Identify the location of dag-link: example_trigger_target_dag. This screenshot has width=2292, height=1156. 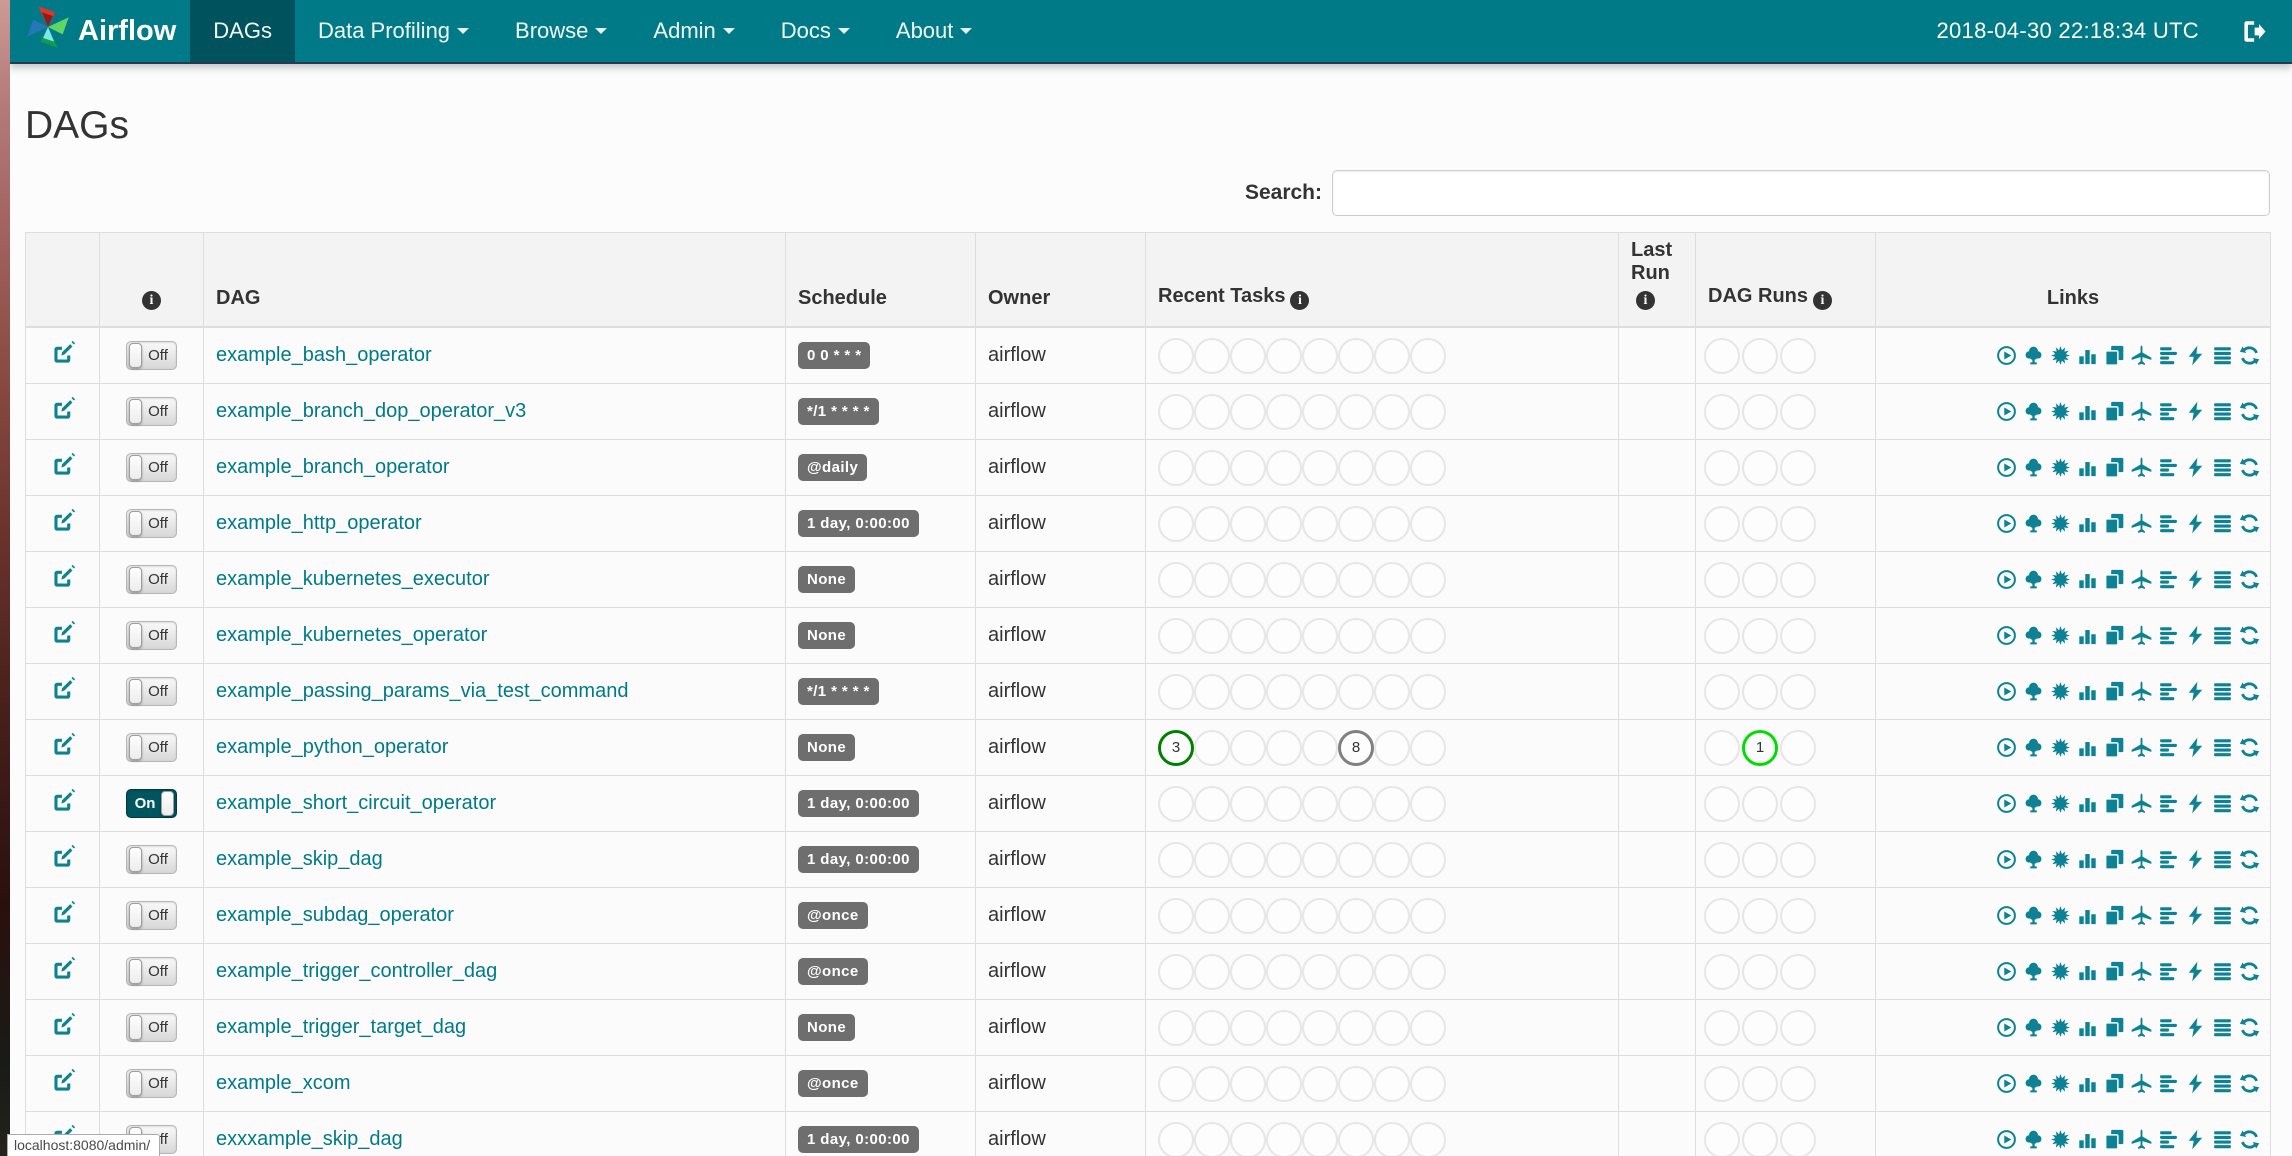
(341, 1027).